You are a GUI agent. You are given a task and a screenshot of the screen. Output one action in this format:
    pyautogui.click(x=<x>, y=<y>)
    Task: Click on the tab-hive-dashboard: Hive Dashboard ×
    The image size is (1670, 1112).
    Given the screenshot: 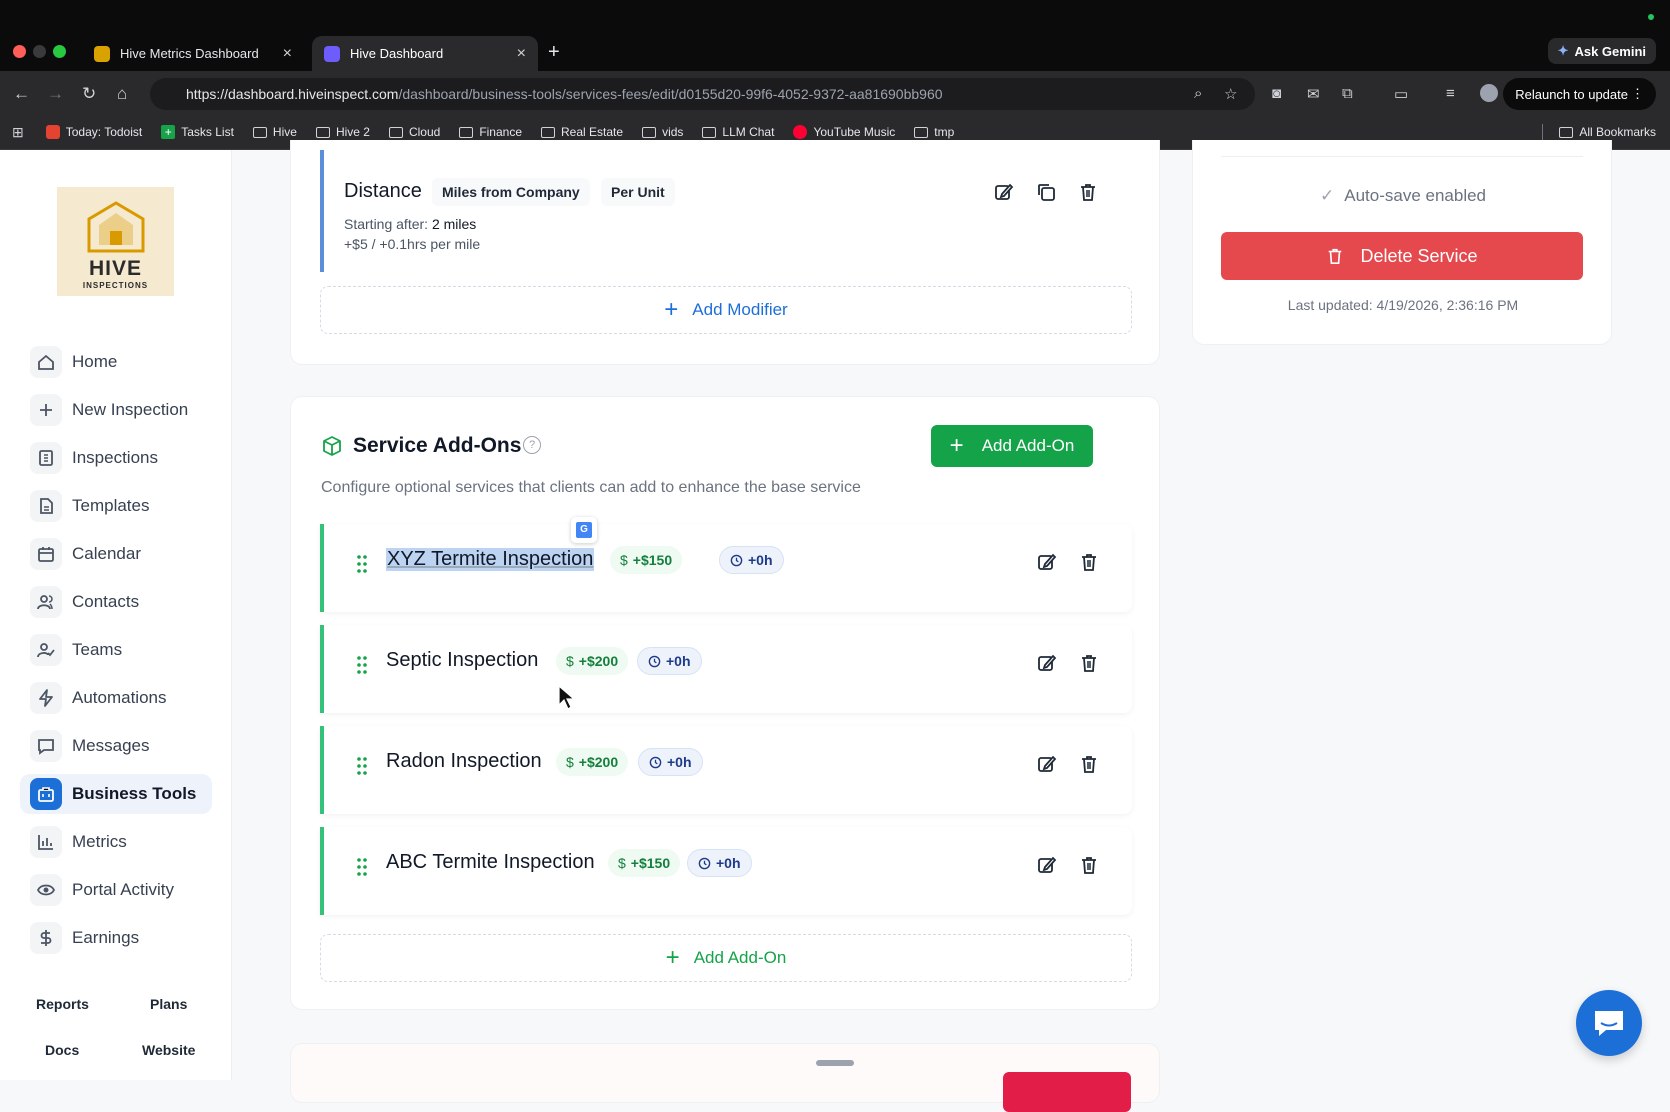 What is the action you would take?
    pyautogui.click(x=425, y=53)
    